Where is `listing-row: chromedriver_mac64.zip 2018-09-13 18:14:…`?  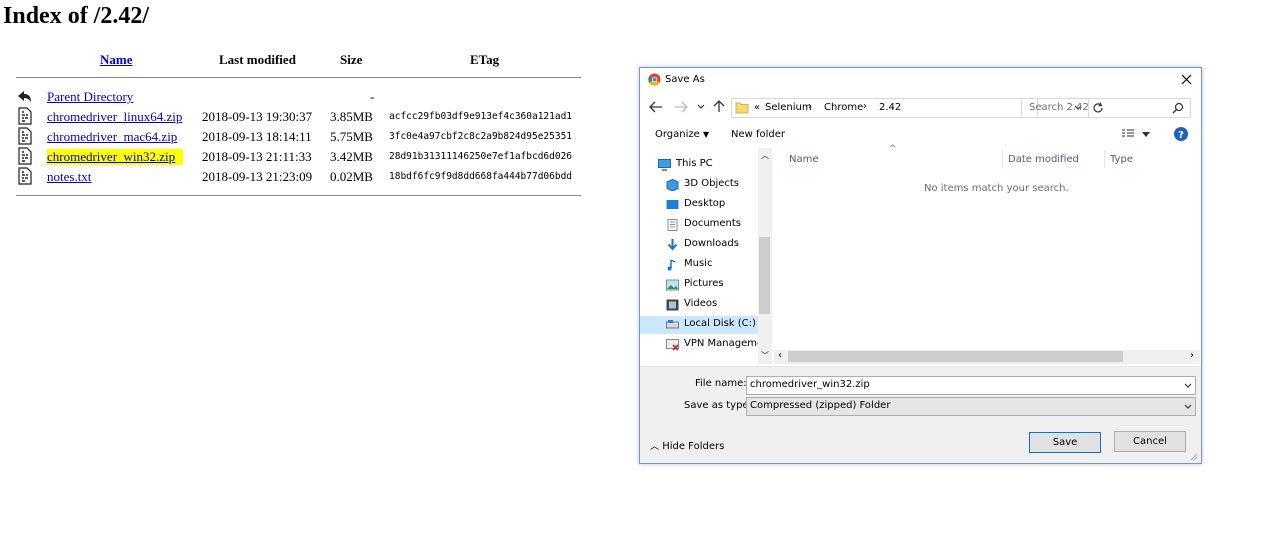
listing-row: chromedriver_mac64.zip 2018-09-13 18:14:… is located at coordinates (298, 137).